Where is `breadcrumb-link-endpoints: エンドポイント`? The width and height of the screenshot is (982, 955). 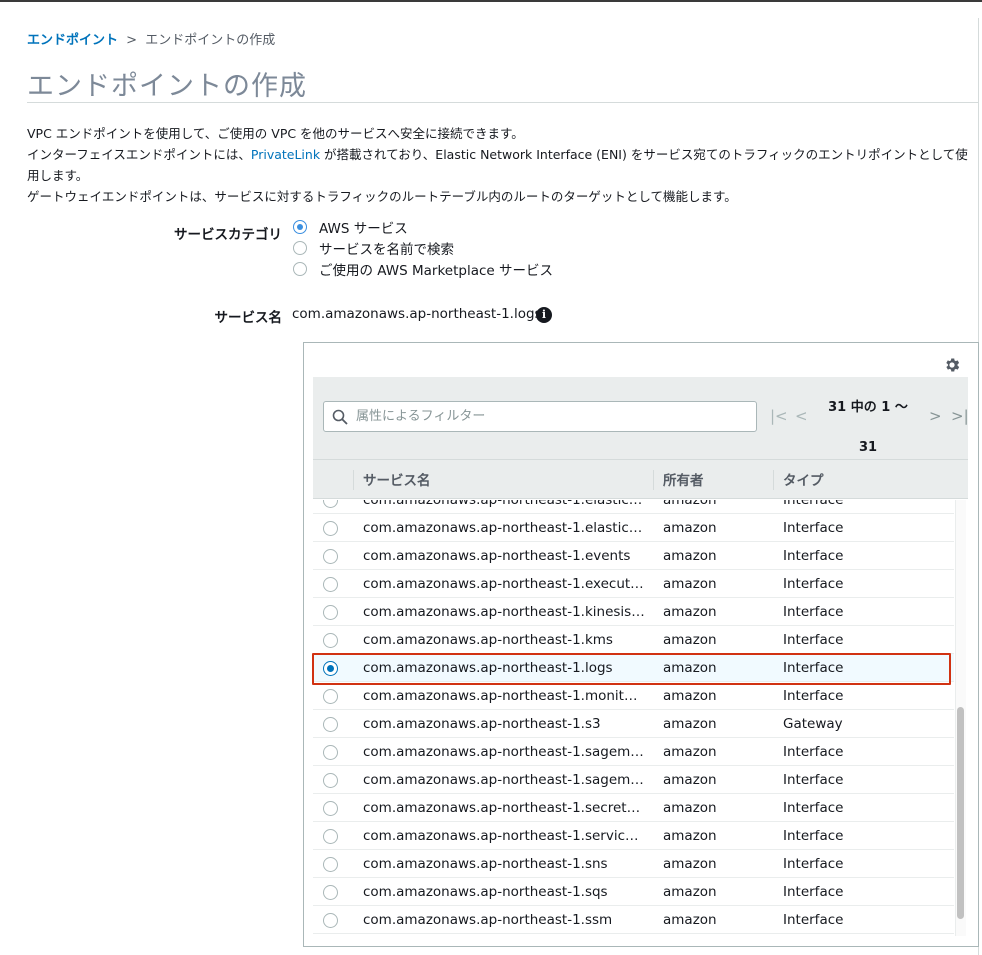 breadcrumb-link-endpoints: エンドポイント is located at coordinates (72, 40).